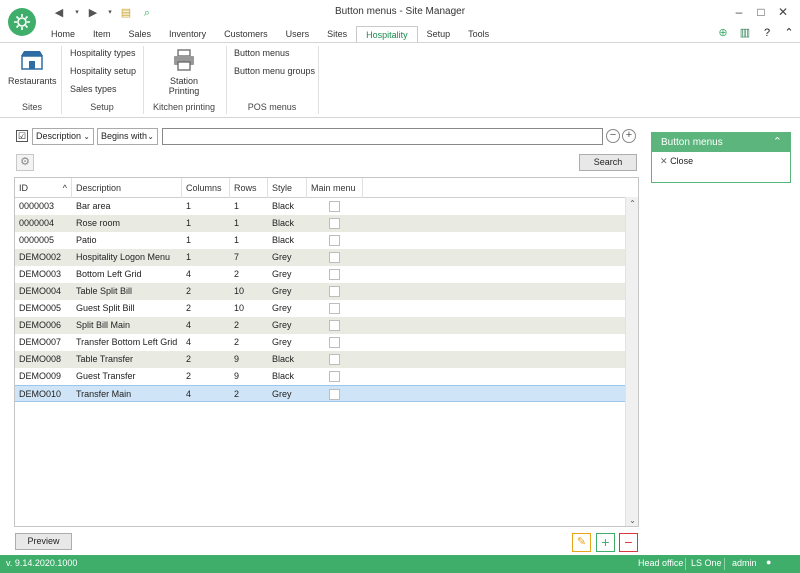 This screenshot has height=573, width=800. I want to click on tab-home: Home, so click(63, 34).